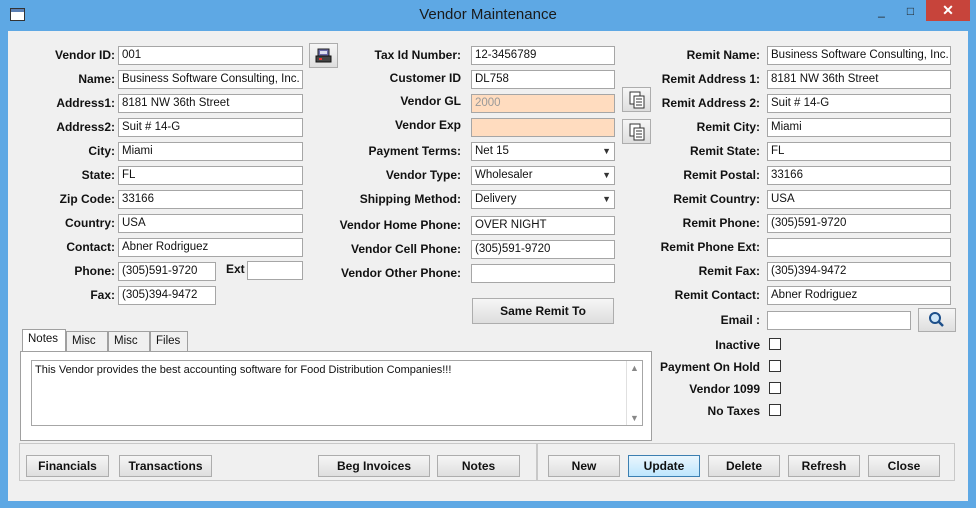 The height and width of the screenshot is (508, 976). Describe the element at coordinates (167, 295) in the screenshot. I see `fax-field: (305)394-9472` at that location.